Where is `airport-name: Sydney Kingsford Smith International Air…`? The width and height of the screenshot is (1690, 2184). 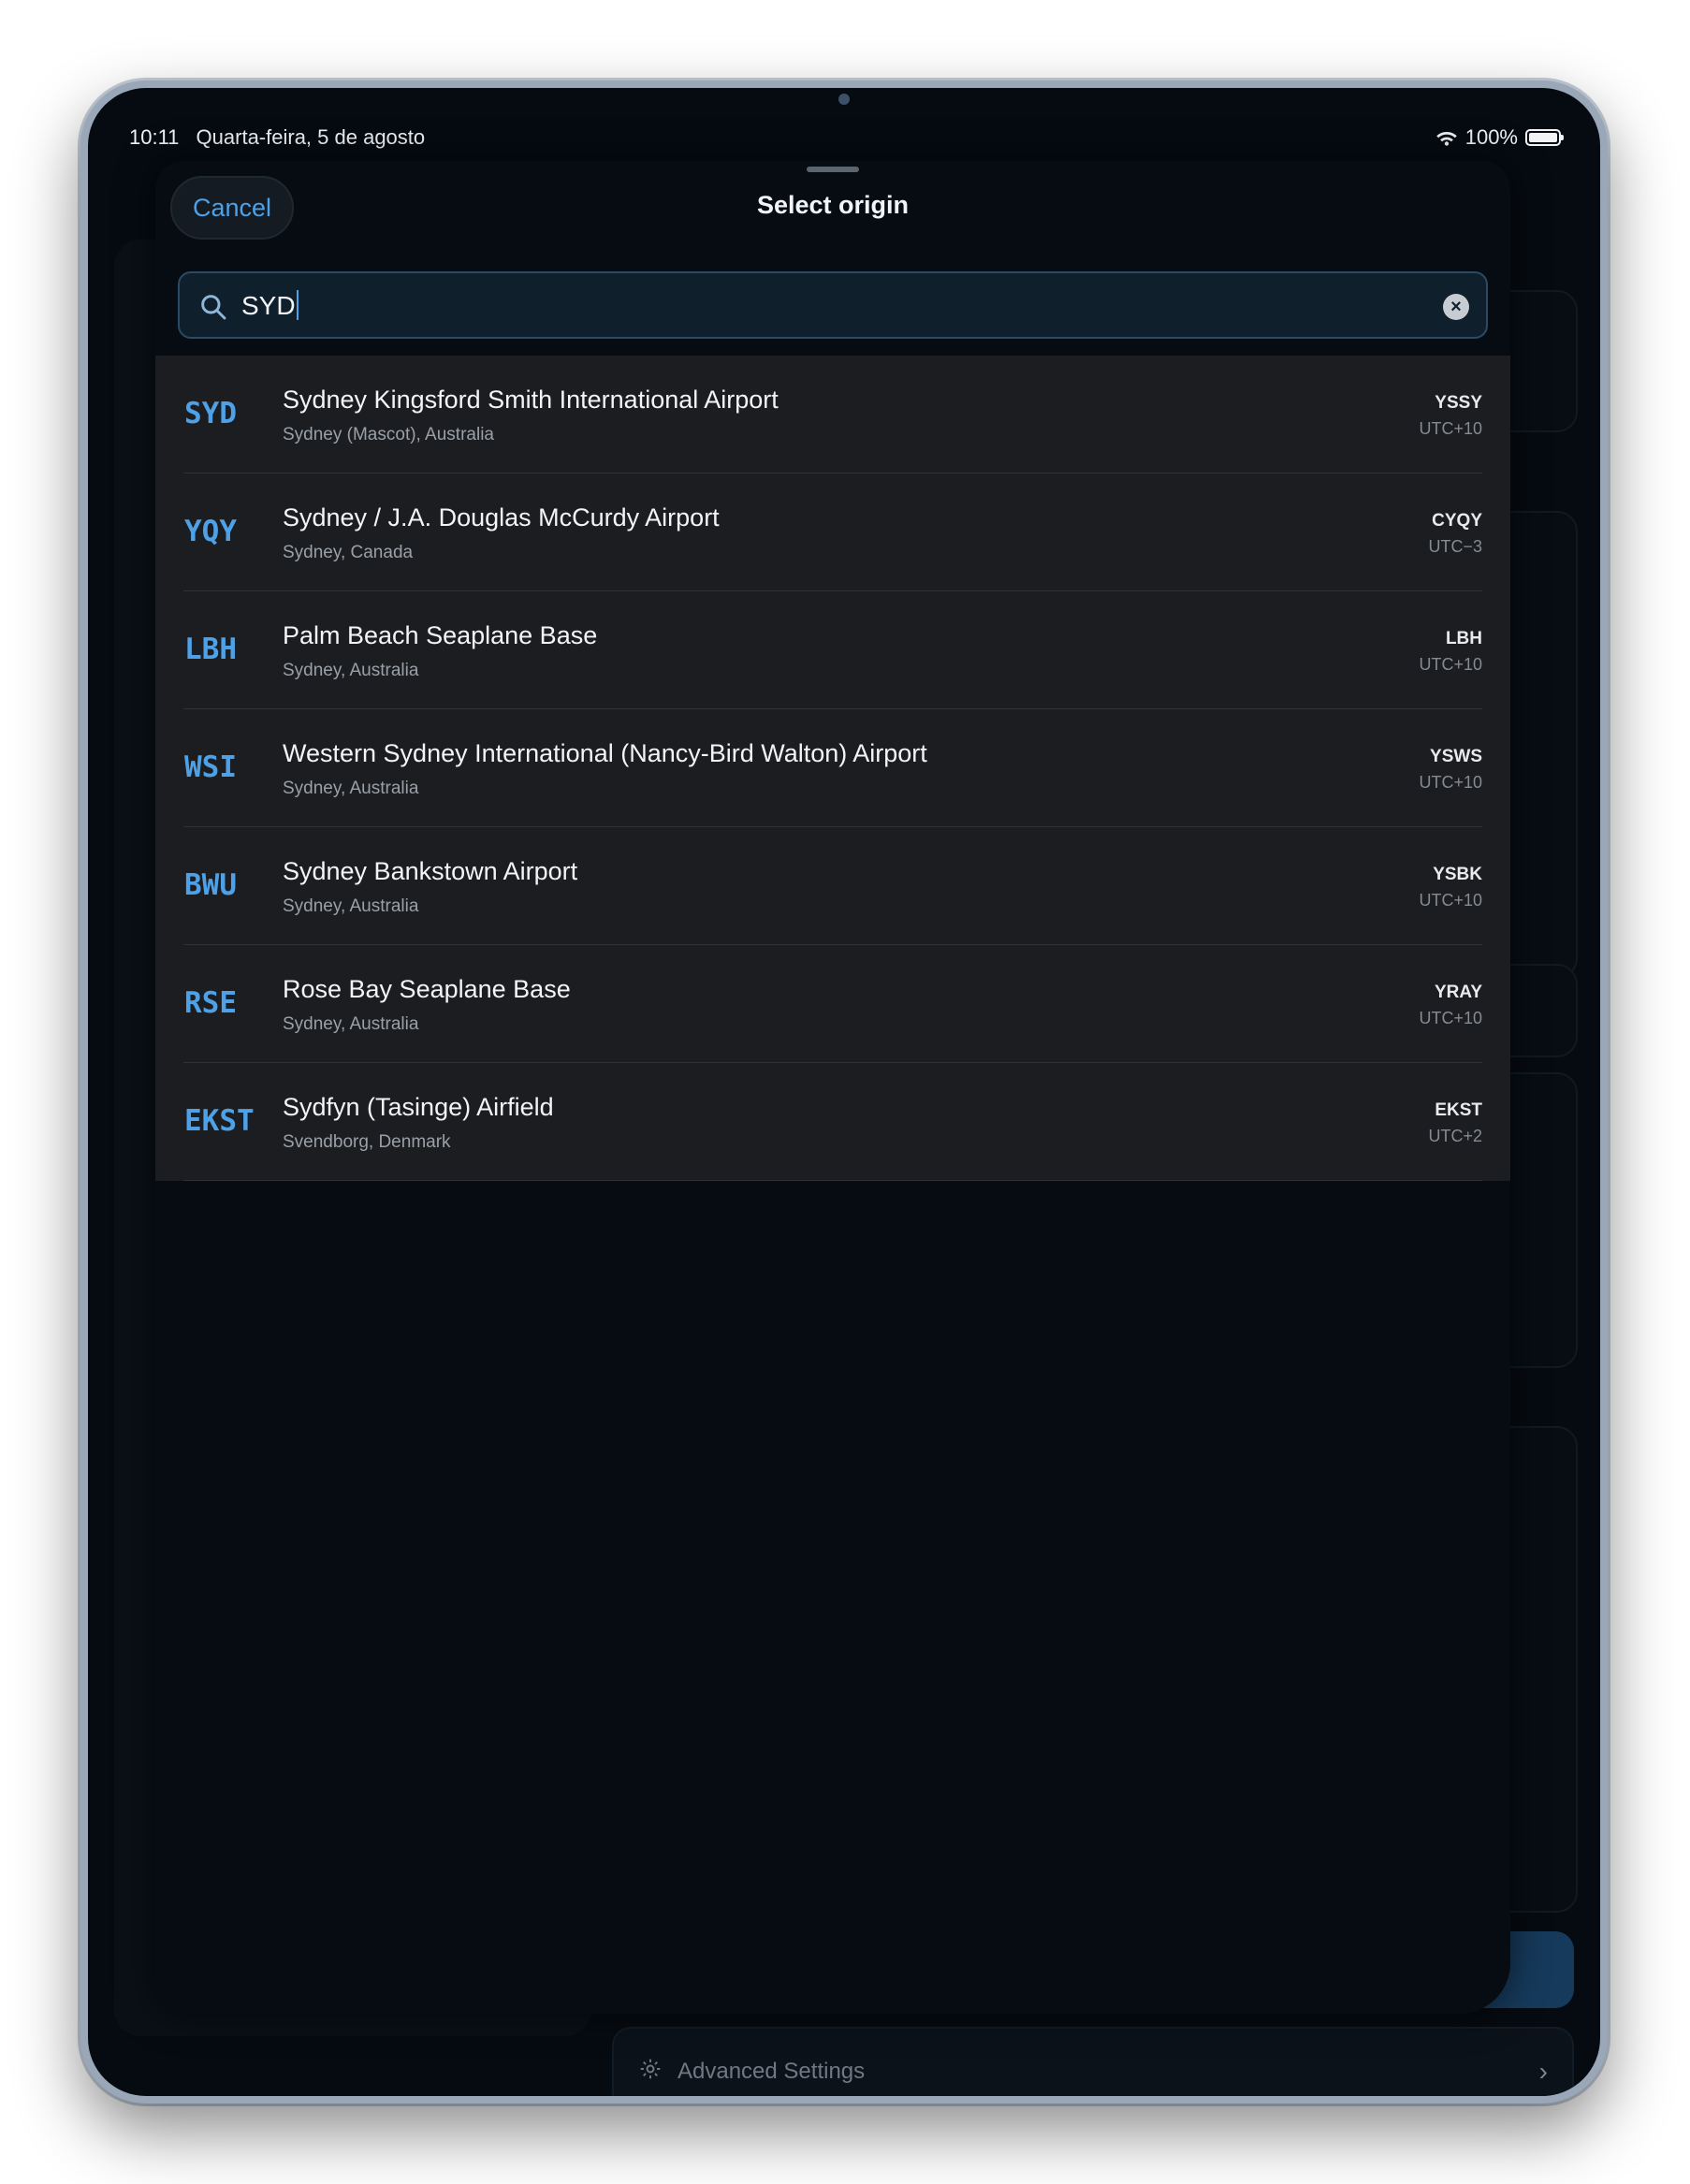 airport-name: Sydney Kingsford Smith International Air… is located at coordinates (531, 400).